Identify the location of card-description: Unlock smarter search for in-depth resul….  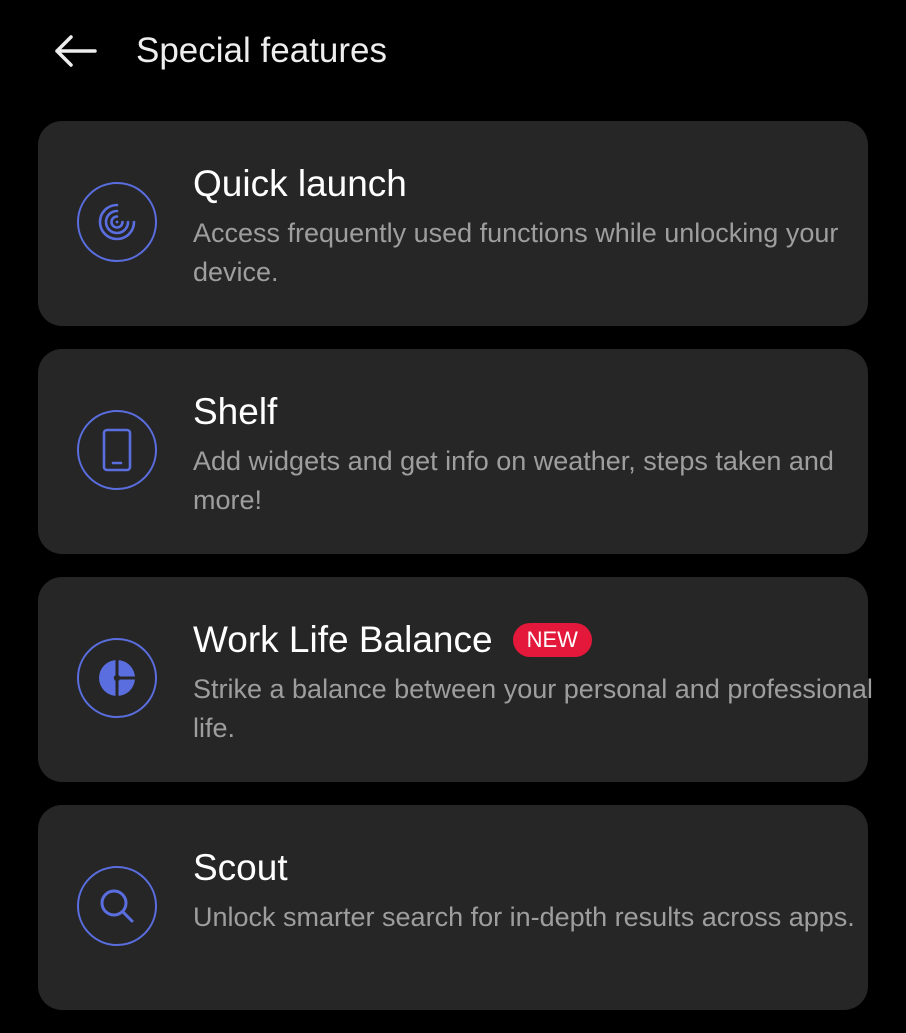
(524, 917).